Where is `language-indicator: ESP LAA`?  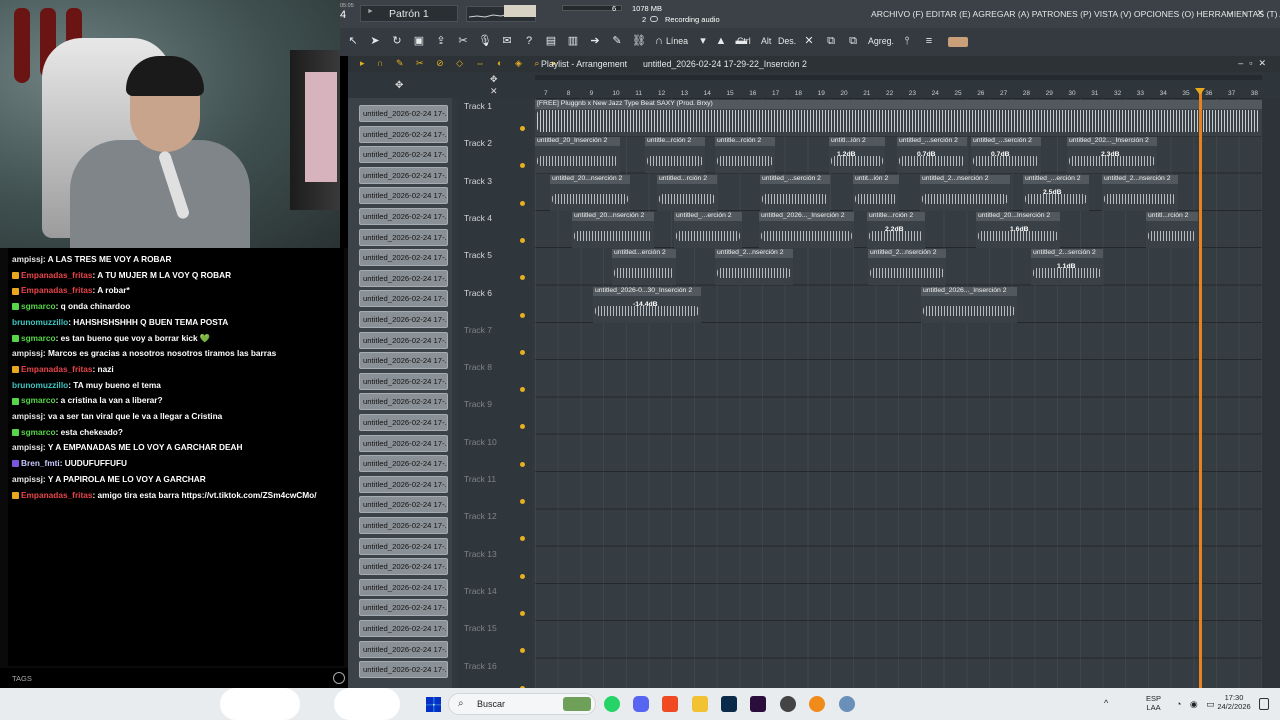
language-indicator: ESP LAA is located at coordinates (1153, 703).